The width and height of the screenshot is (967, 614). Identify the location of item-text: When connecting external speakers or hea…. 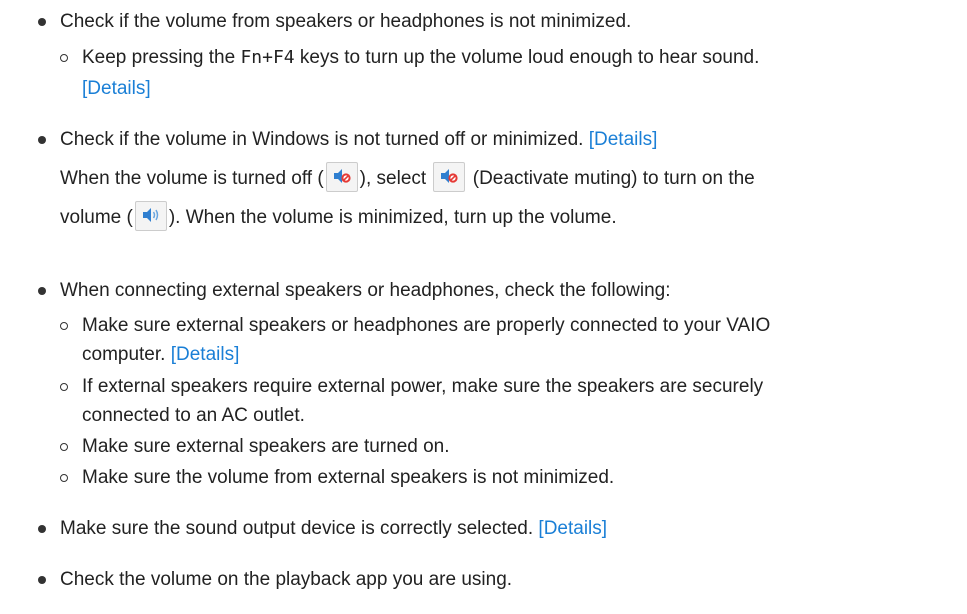
(365, 290).